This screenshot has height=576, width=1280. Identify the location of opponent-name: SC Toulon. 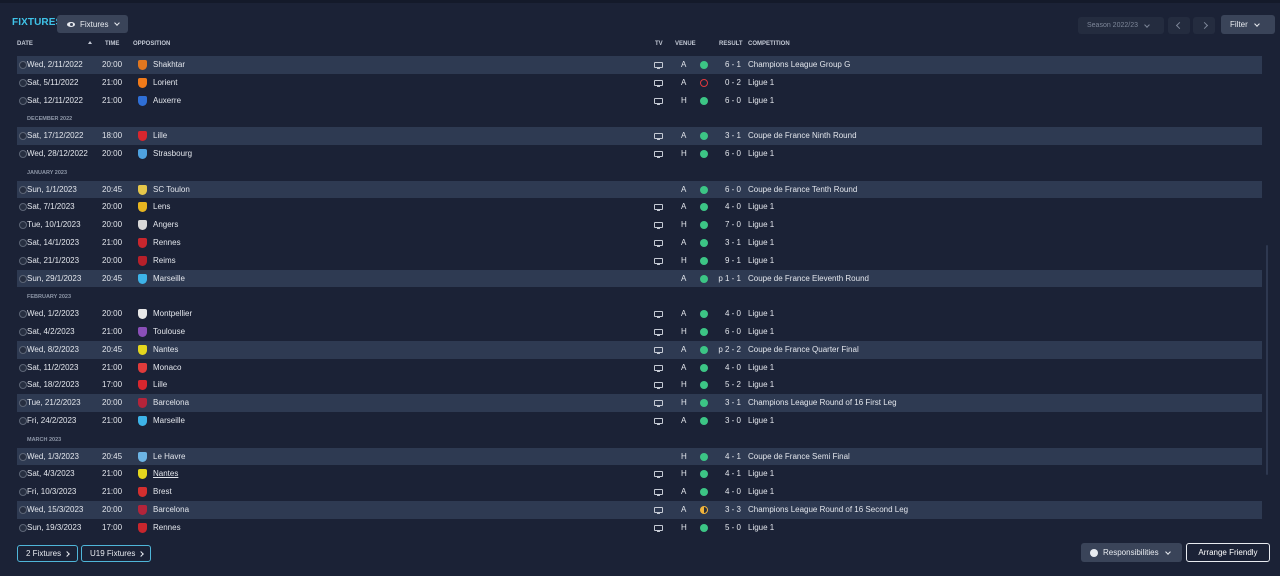
(171, 189).